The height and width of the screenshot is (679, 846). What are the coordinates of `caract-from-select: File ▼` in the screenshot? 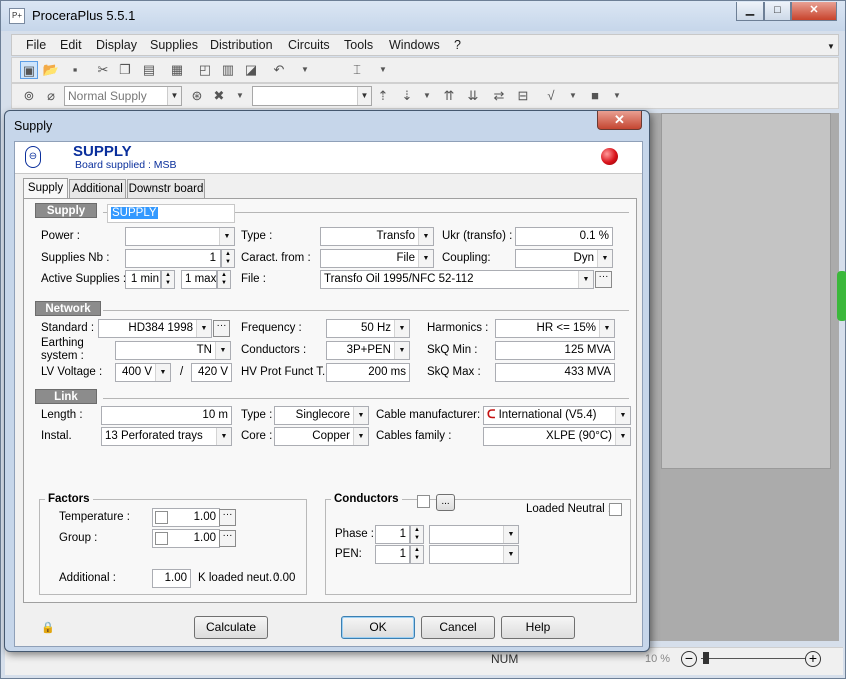 It's located at (377, 258).